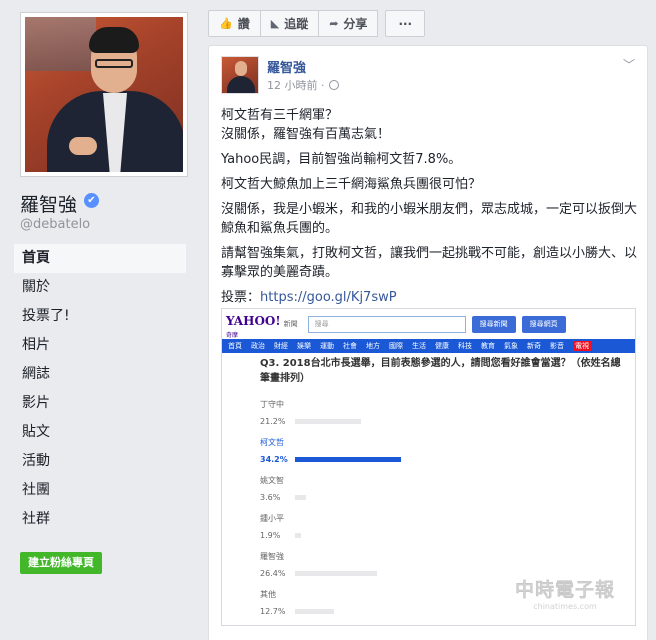  What do you see at coordinates (272, 442) in the screenshot?
I see `poll-candidate-name: 柯文哲` at bounding box center [272, 442].